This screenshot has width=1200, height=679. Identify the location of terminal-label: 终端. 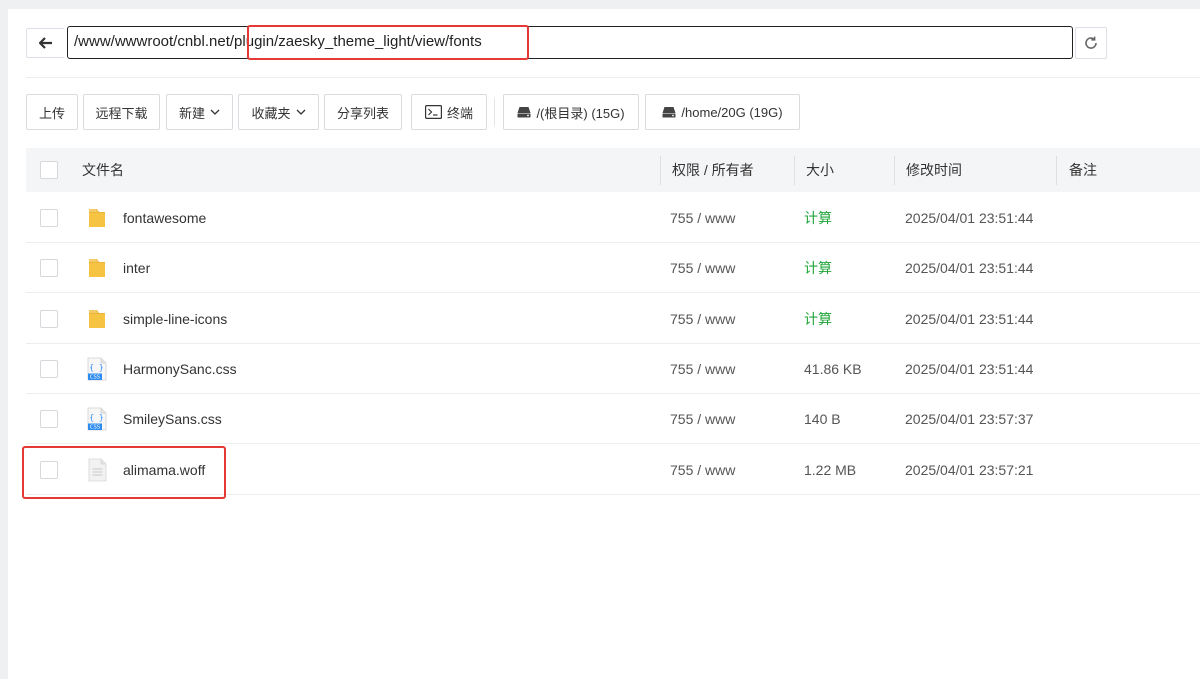
(459, 113).